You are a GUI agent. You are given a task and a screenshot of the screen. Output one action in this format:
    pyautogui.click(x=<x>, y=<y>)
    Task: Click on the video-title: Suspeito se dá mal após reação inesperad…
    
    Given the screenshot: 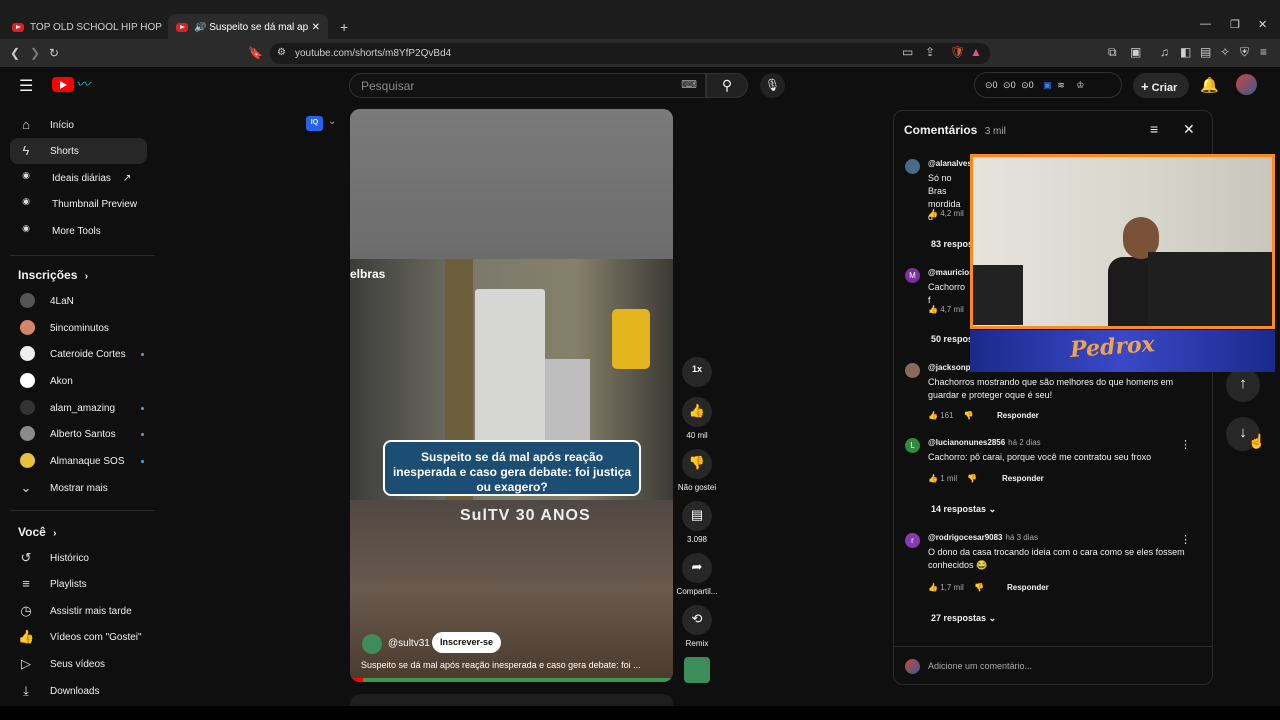 What is the action you would take?
    pyautogui.click(x=511, y=665)
    